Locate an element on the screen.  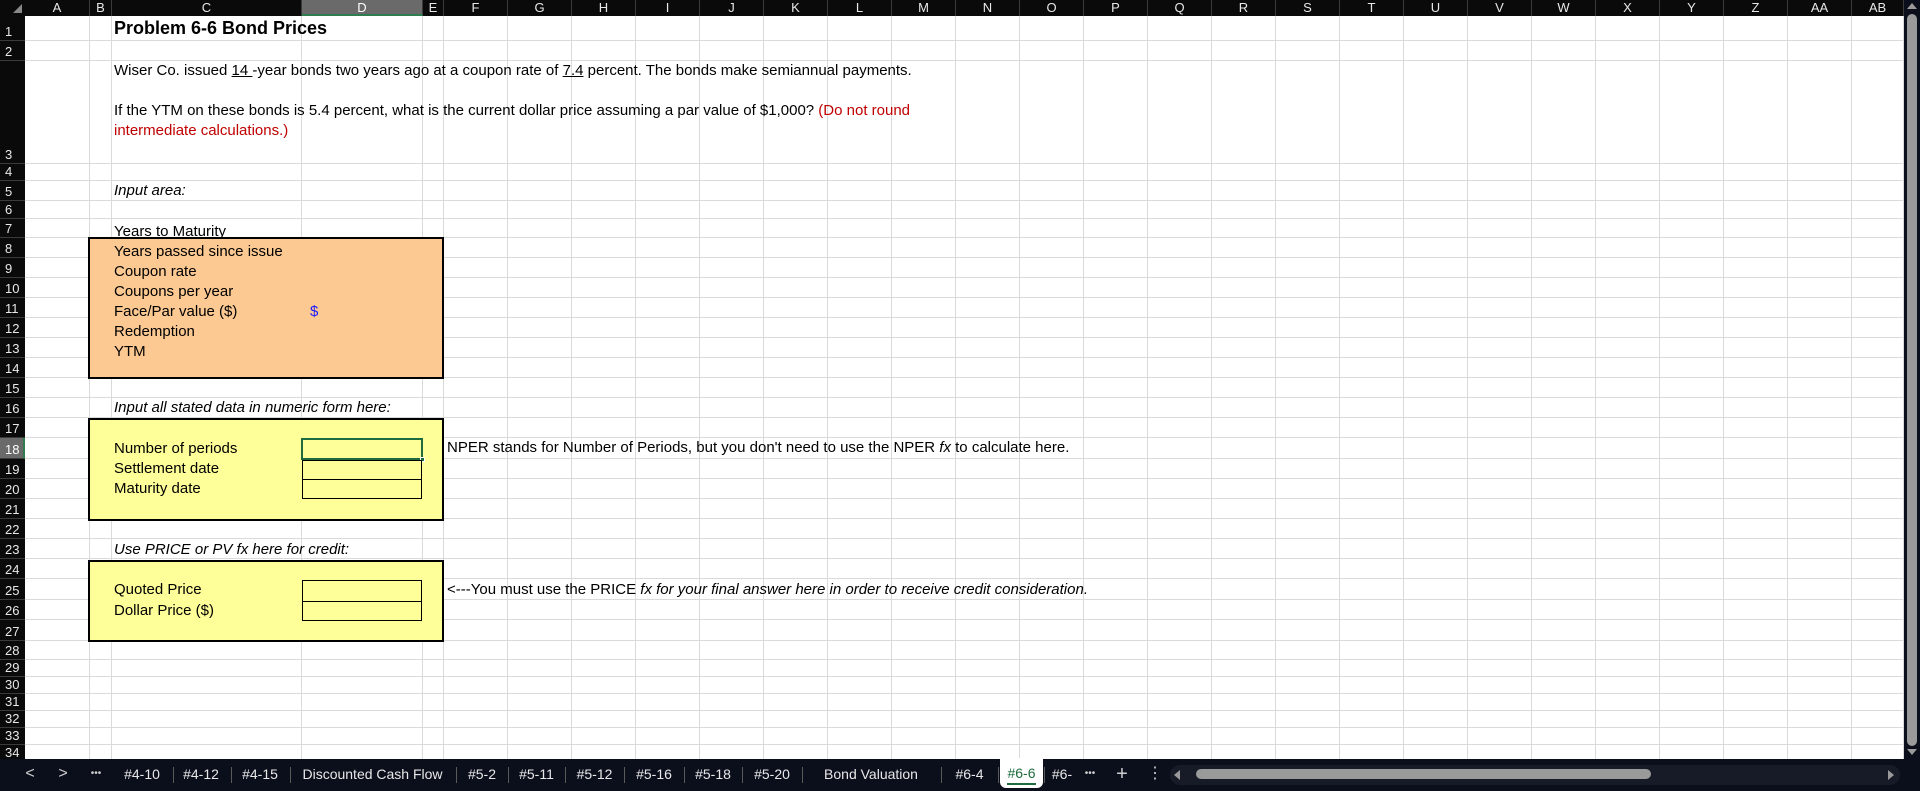
row-header-34: 34 is located at coordinates (12, 752).